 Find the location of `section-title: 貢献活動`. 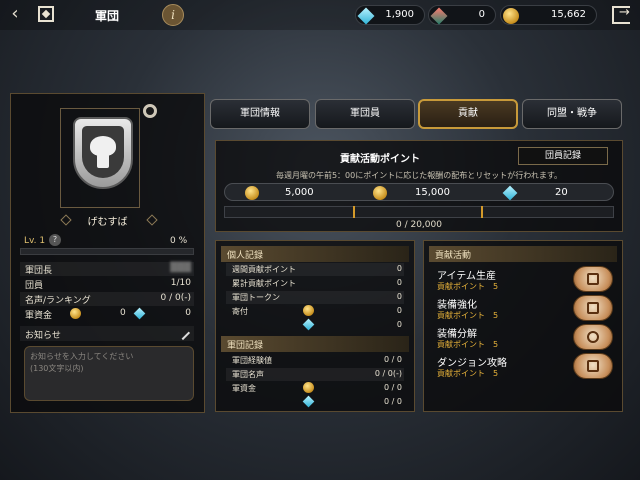

section-title: 貢献活動 is located at coordinates (453, 256).